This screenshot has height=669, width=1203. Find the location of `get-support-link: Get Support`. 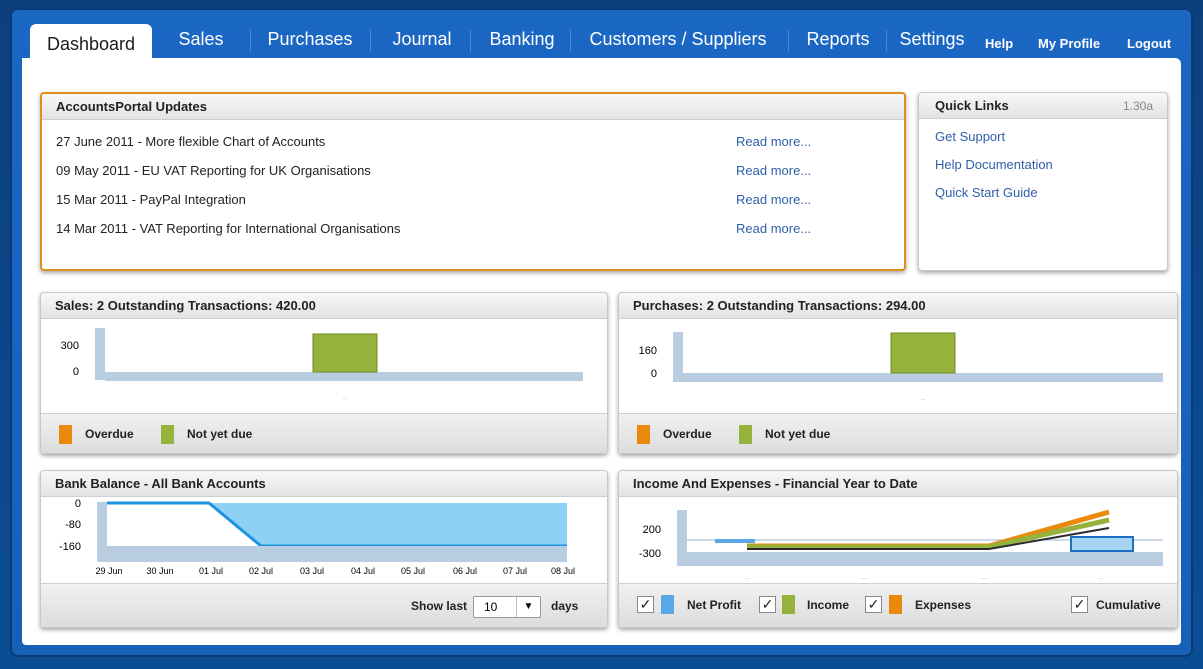

get-support-link: Get Support is located at coordinates (970, 136).